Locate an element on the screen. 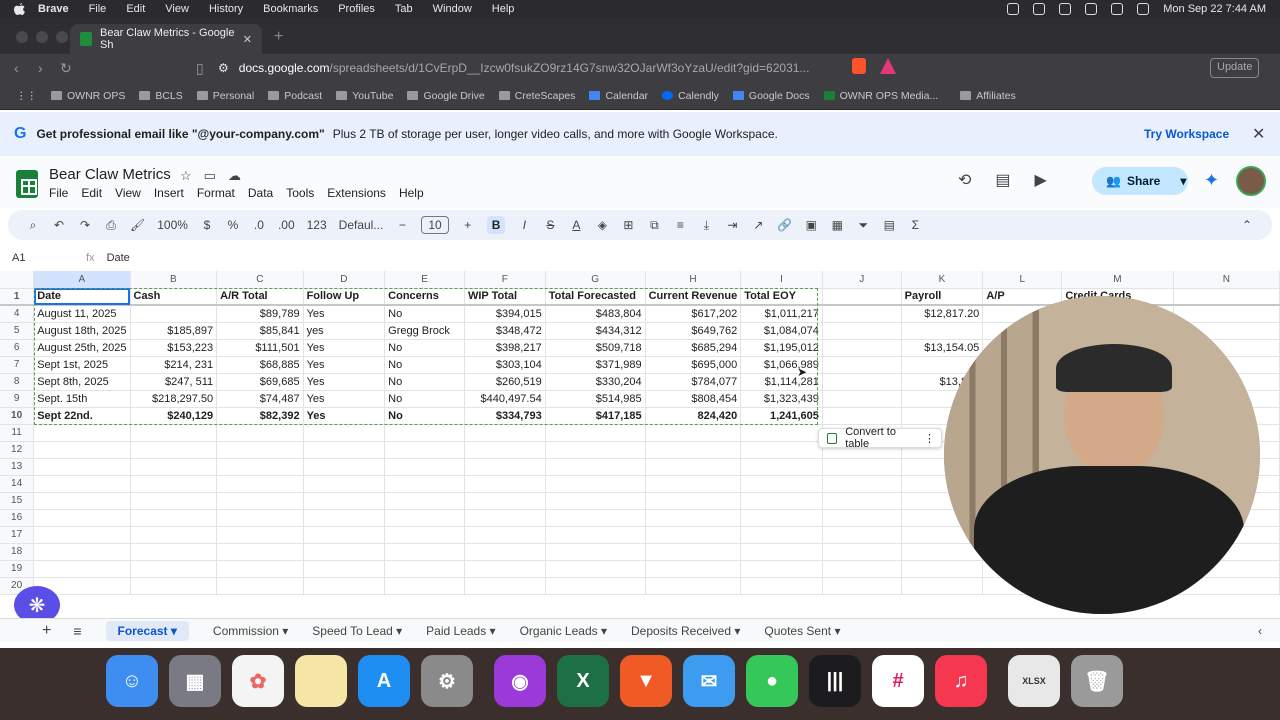 Image resolution: width=1280 pixels, height=720 pixels. column-header: G is located at coordinates (595, 280).